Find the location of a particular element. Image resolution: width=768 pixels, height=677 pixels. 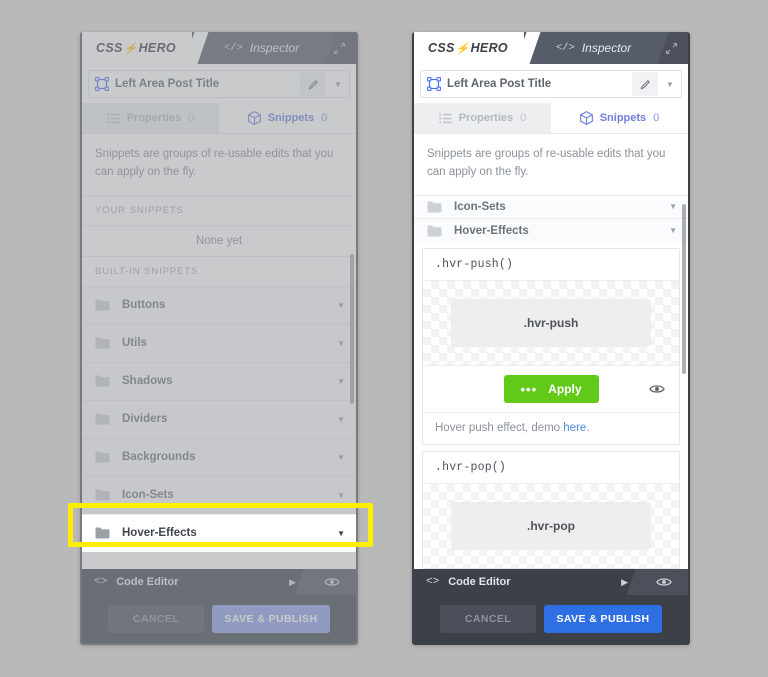

tab-properties-label: Properties is located at coordinates (486, 118).